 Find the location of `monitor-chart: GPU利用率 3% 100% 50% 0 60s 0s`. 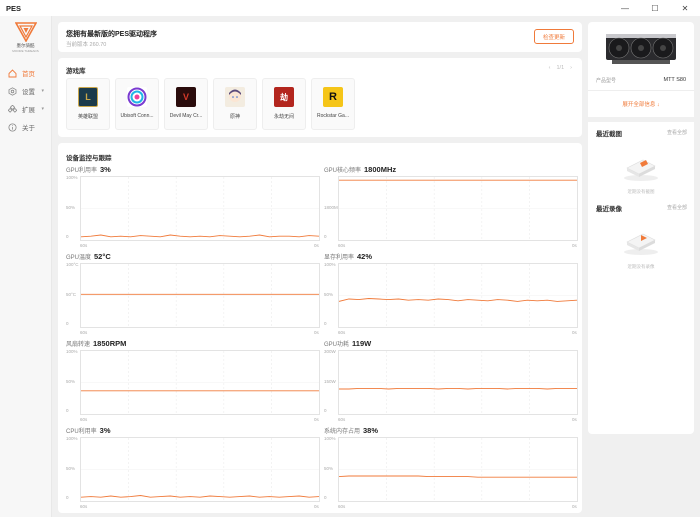

monitor-chart: GPU利用率 3% 100% 50% 0 60s 0s is located at coordinates (193, 207).